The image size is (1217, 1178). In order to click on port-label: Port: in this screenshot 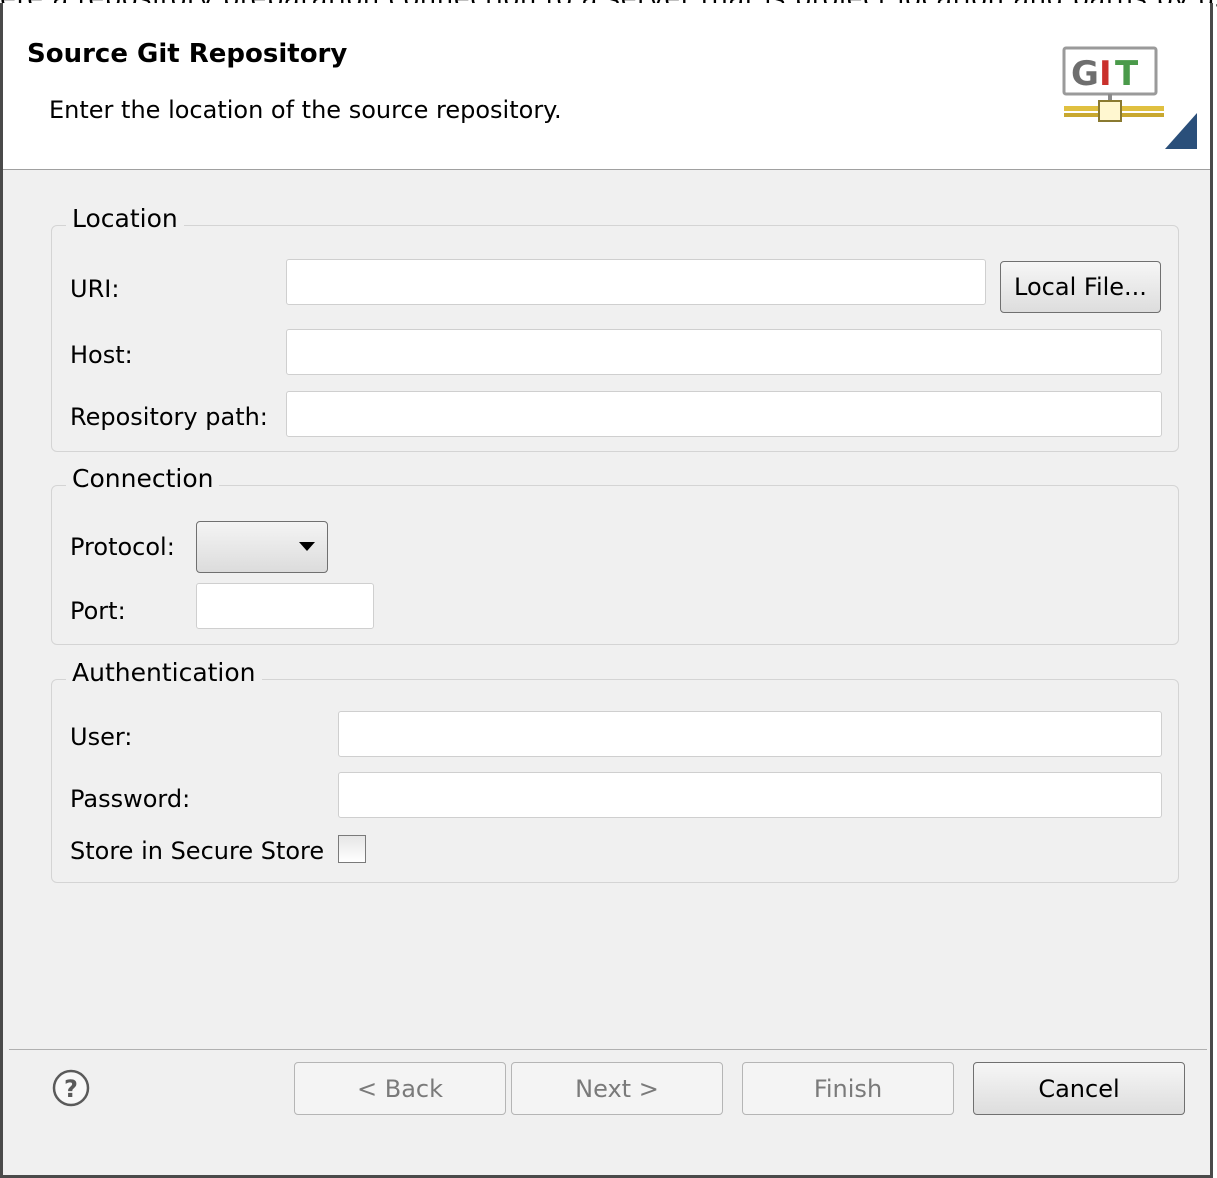, I will do `click(98, 611)`.